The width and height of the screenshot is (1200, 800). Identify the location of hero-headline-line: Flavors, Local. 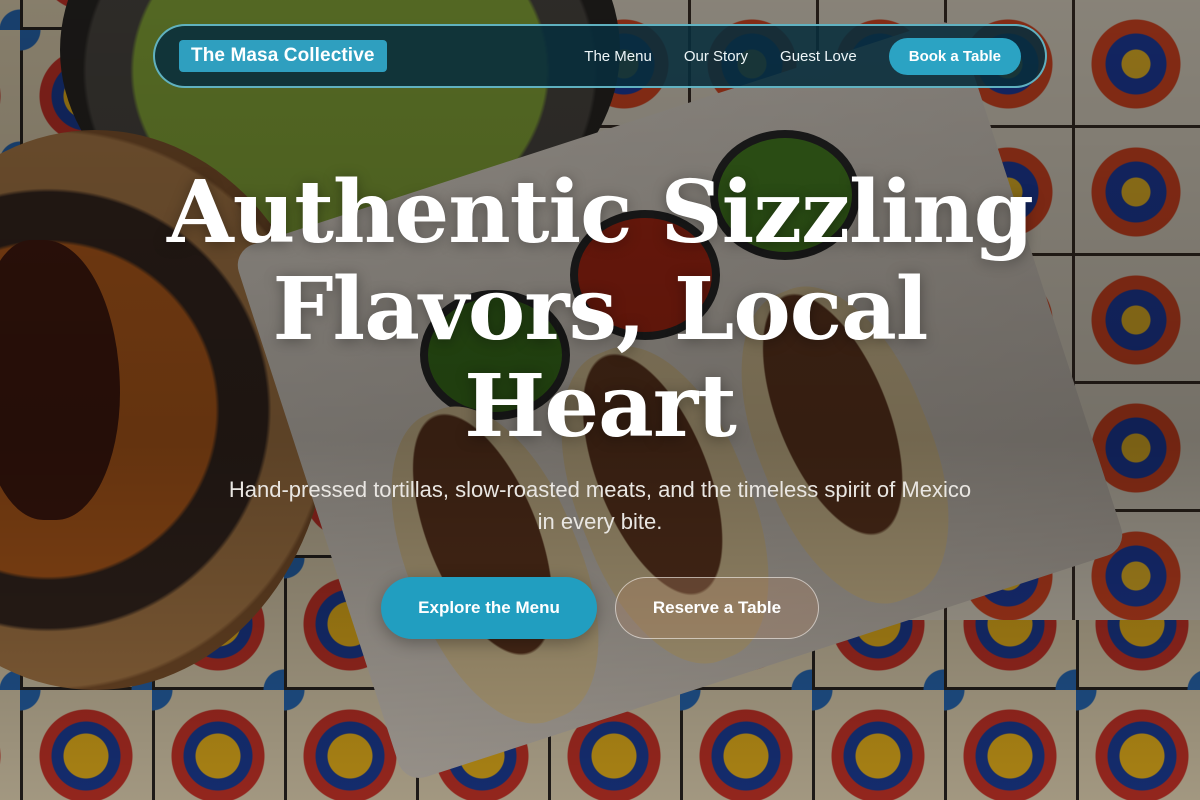
(600, 309).